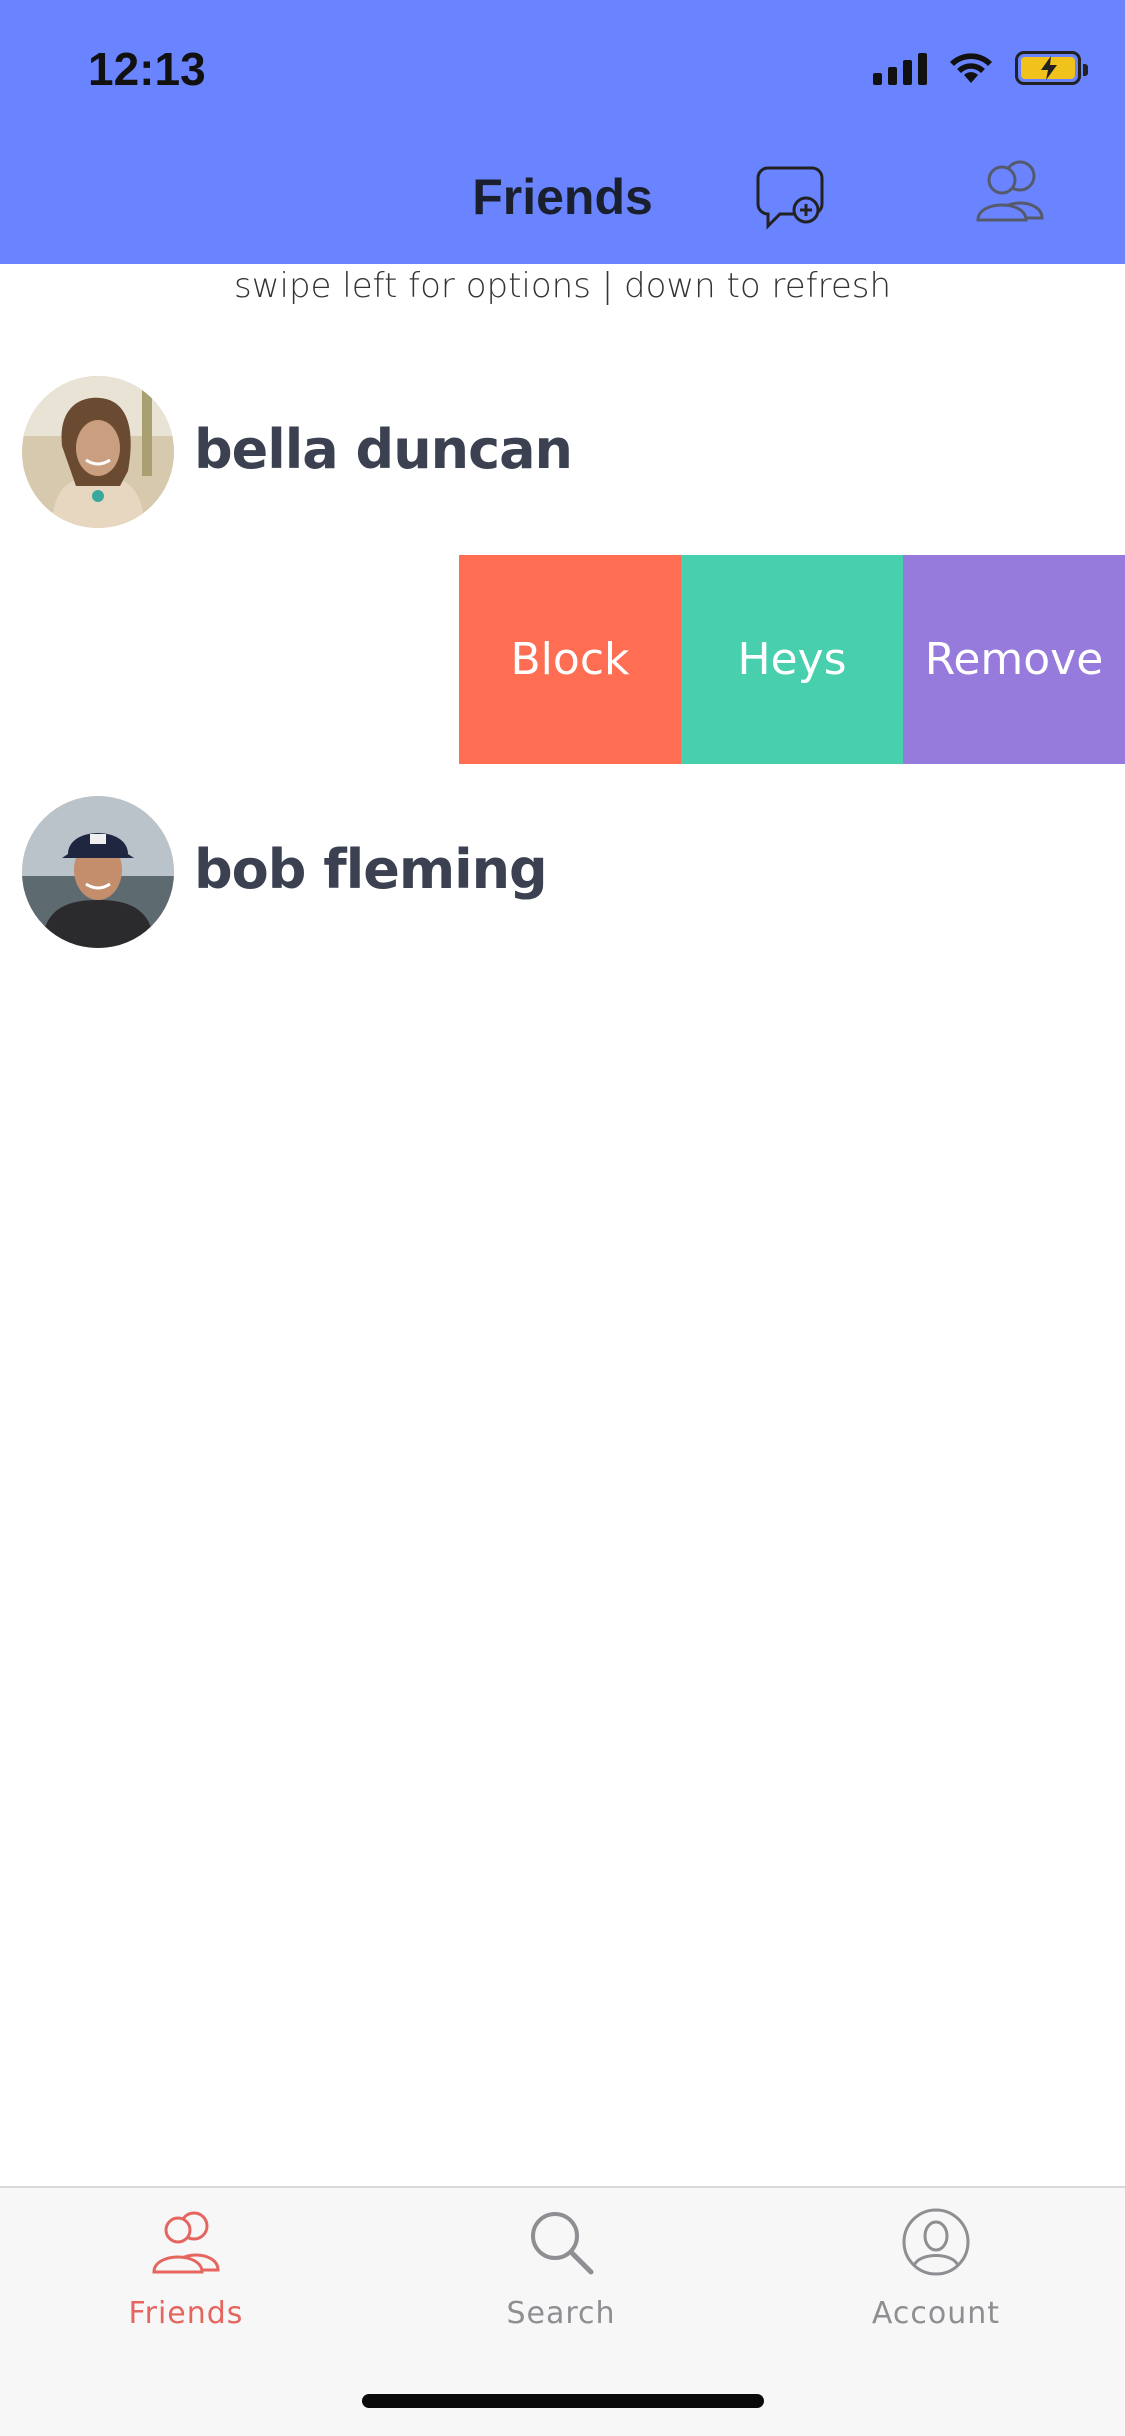 The height and width of the screenshot is (2436, 1125). I want to click on tab-account: Account, so click(936, 2273).